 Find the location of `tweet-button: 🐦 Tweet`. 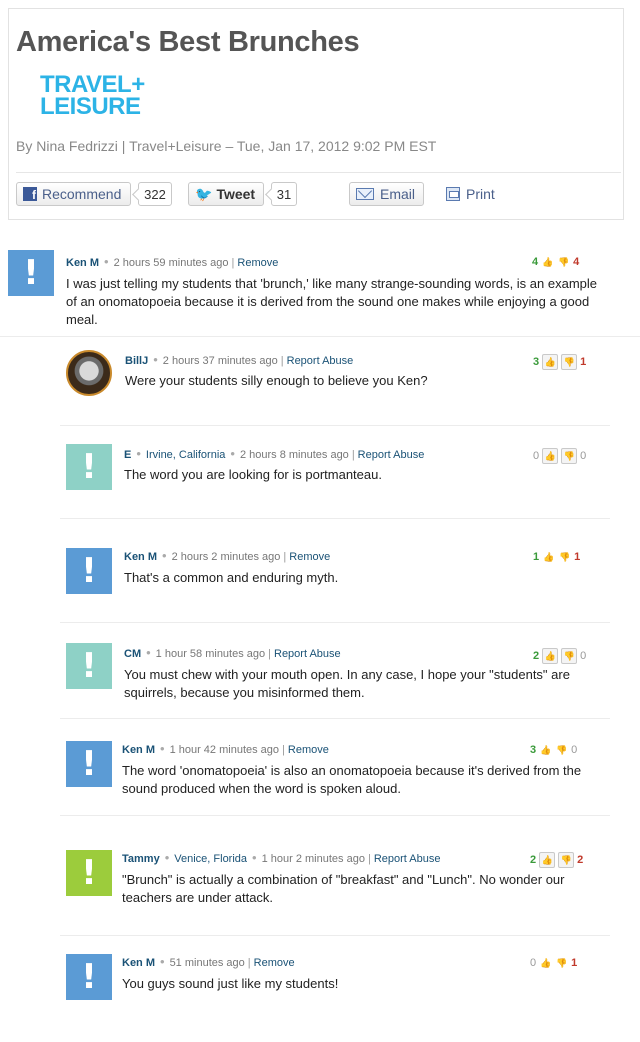

tweet-button: 🐦 Tweet is located at coordinates (226, 194).